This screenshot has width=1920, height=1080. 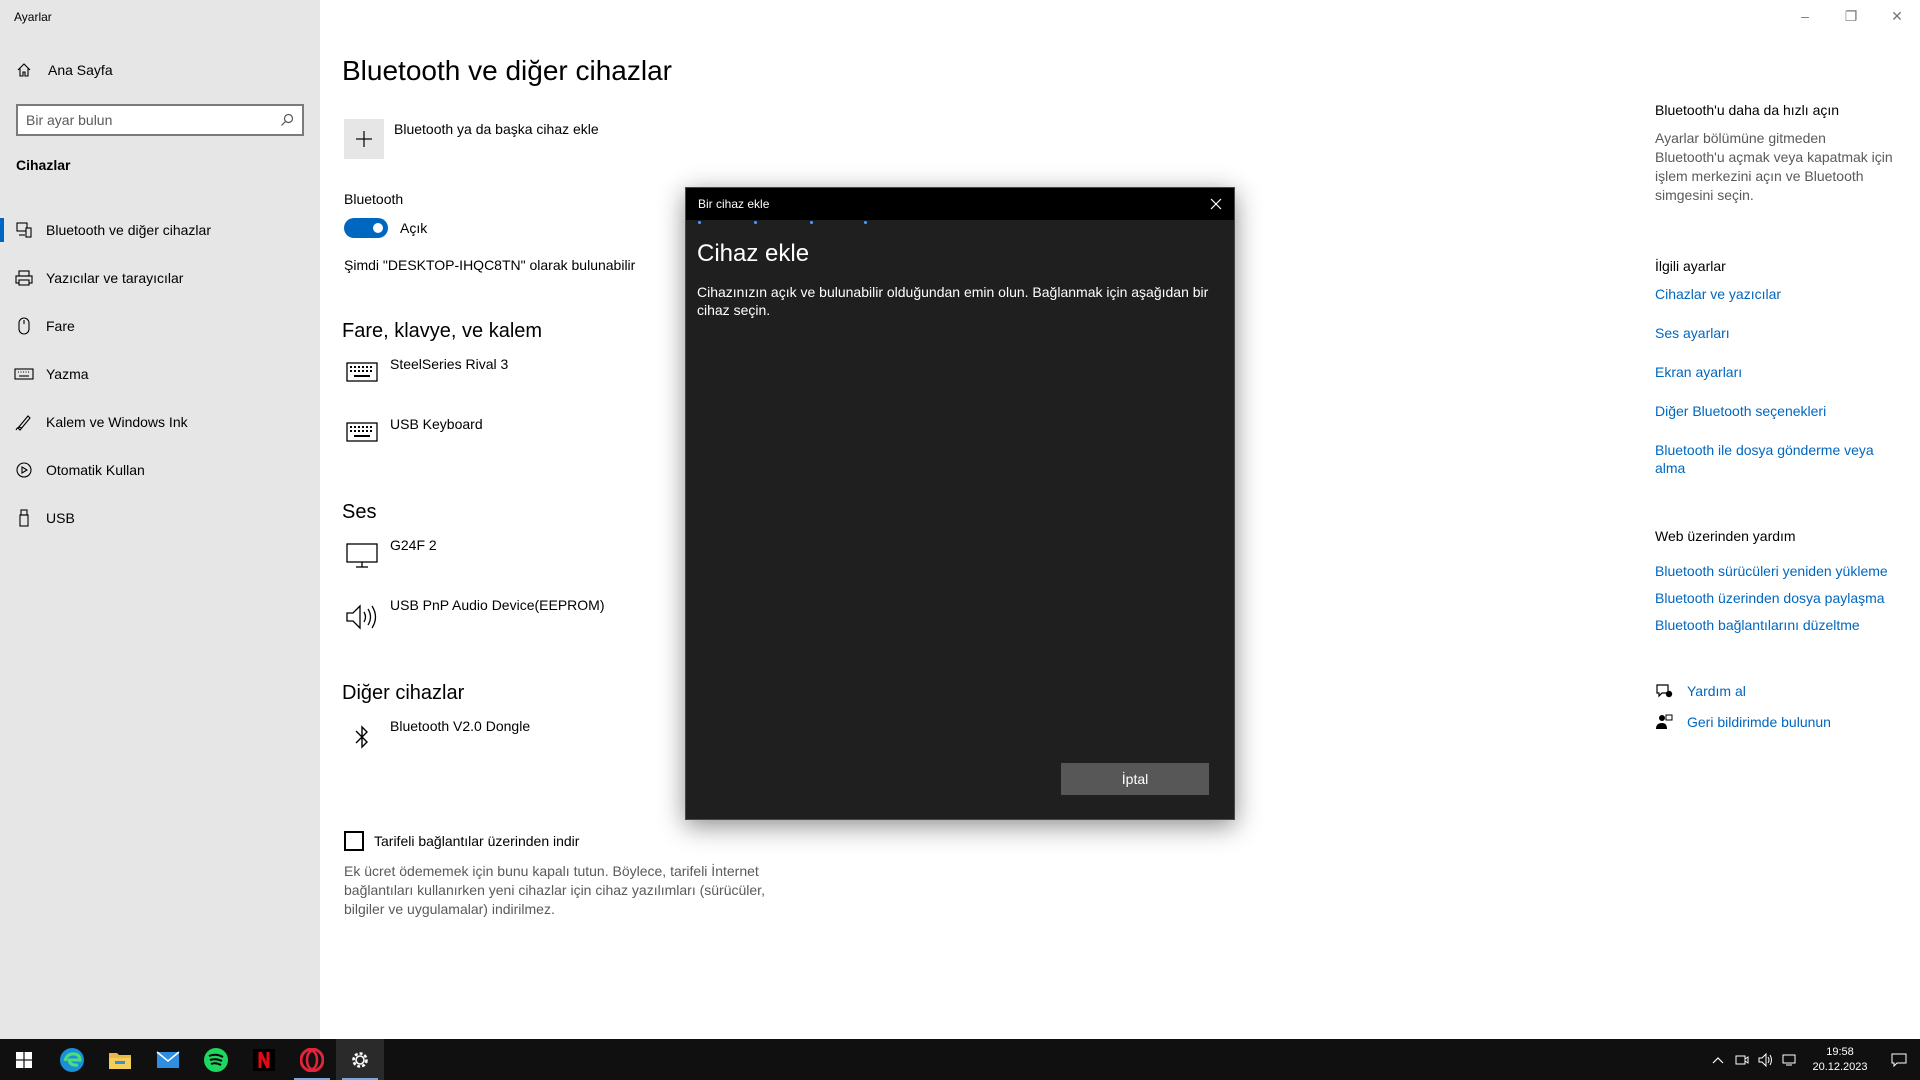 I want to click on home-label: Ana Sayfa, so click(x=80, y=70).